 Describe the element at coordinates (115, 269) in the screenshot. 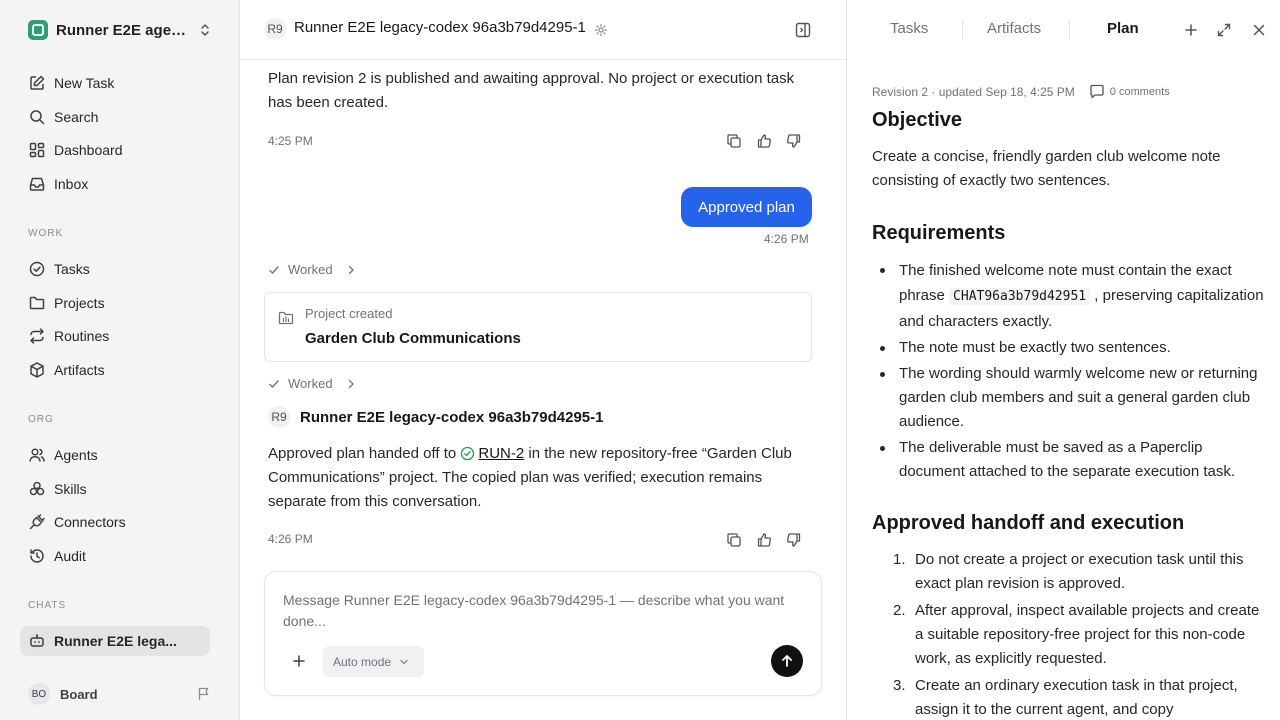

I see `nav-tasks: Tasks` at that location.